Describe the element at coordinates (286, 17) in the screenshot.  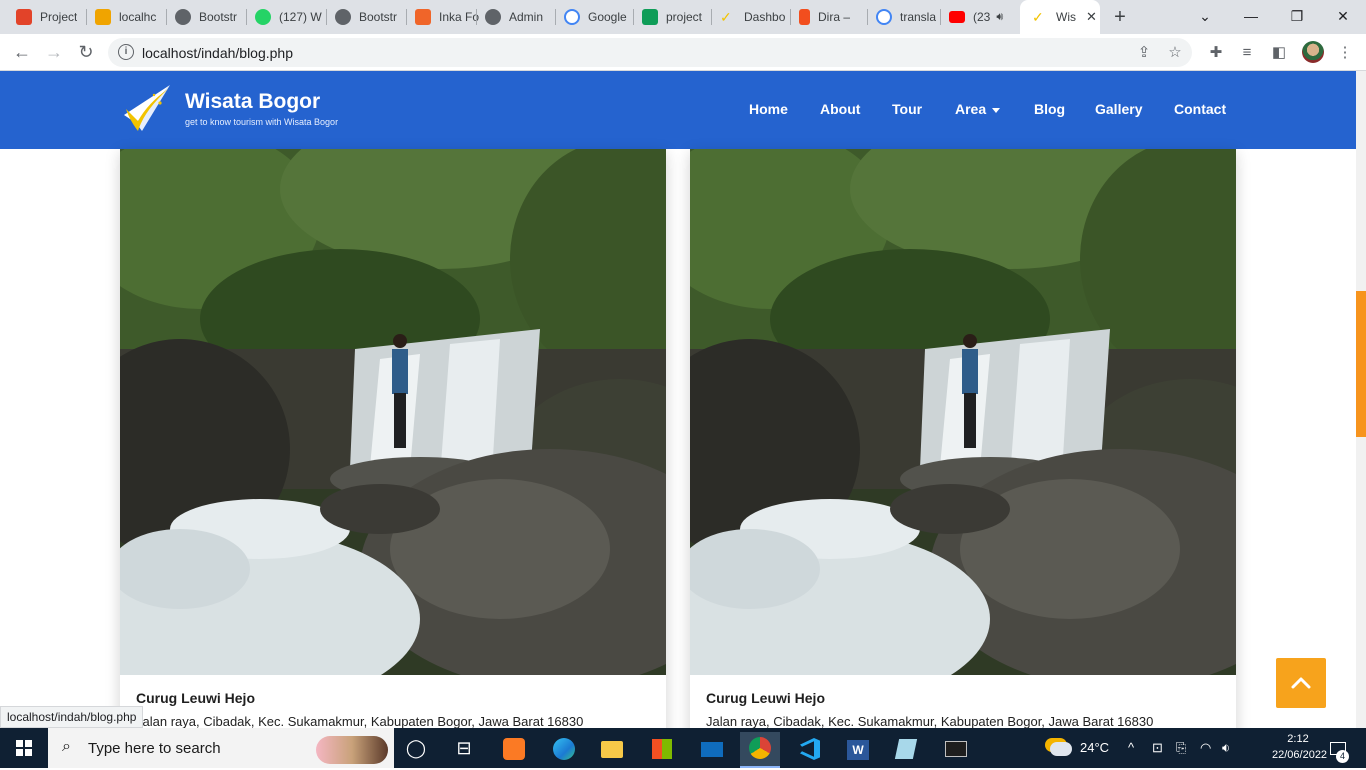
I see `browser-tab: (127) W` at that location.